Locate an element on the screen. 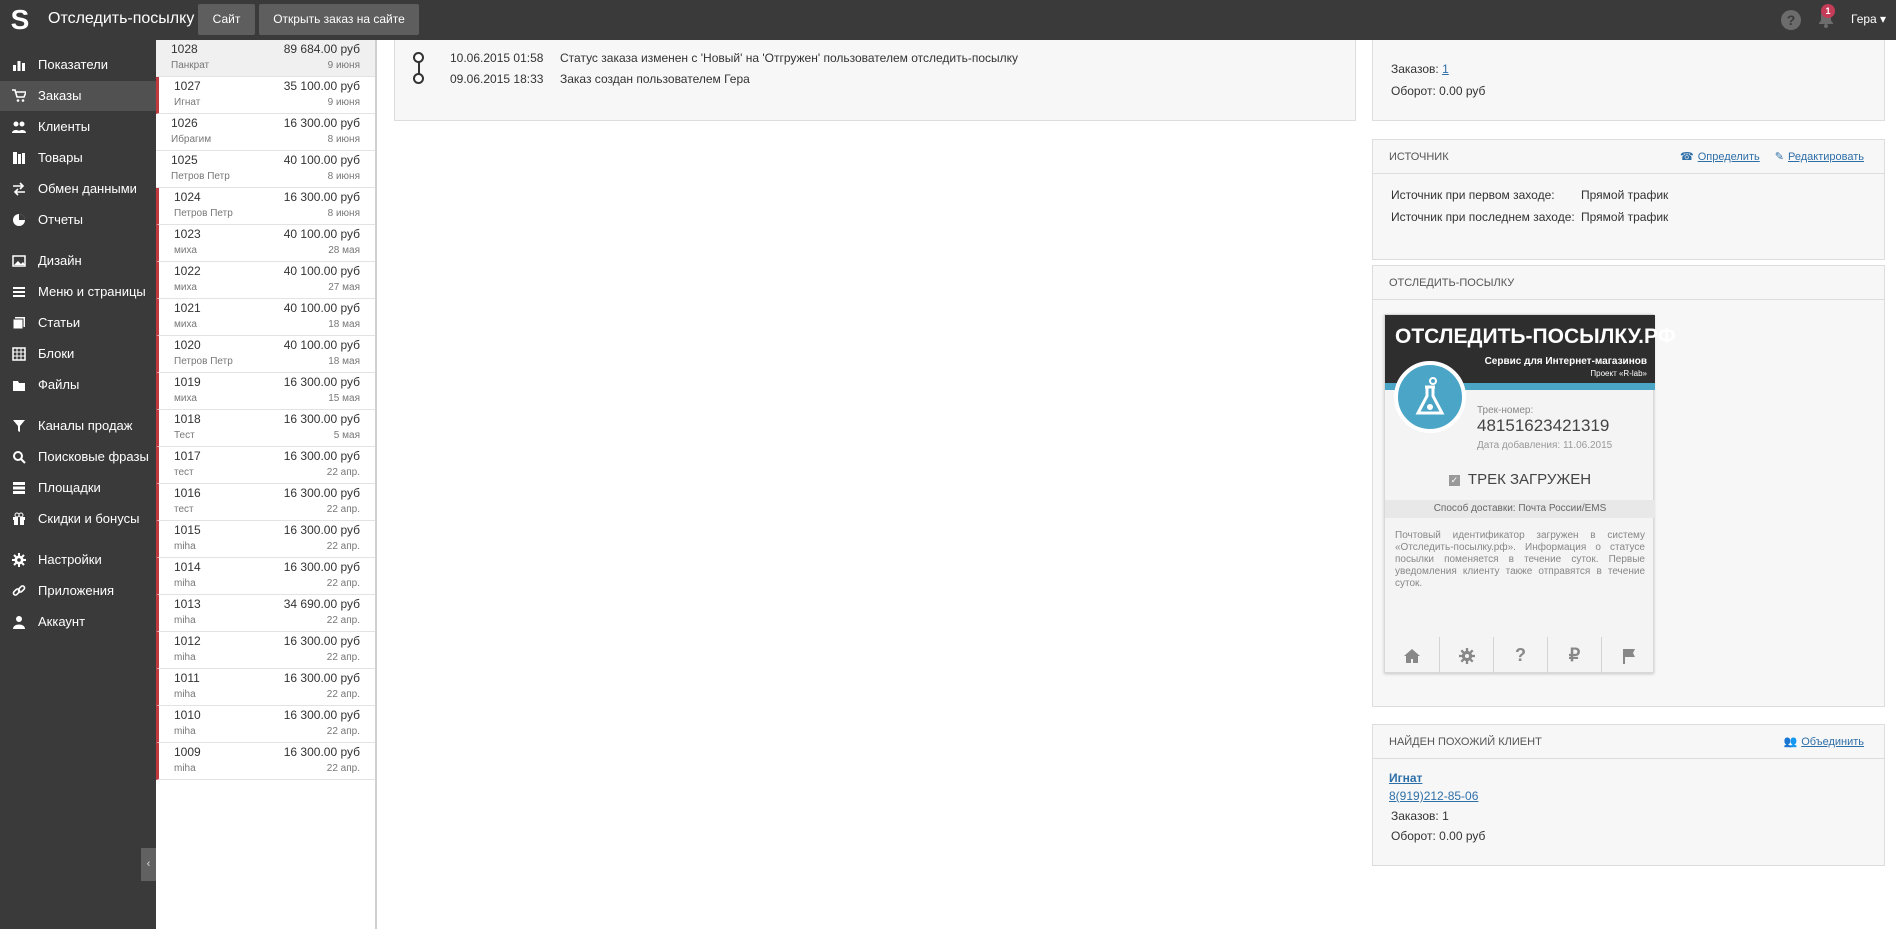 Image resolution: width=1896 pixels, height=929 pixels. order-customer: Панкрат is located at coordinates (190, 65).